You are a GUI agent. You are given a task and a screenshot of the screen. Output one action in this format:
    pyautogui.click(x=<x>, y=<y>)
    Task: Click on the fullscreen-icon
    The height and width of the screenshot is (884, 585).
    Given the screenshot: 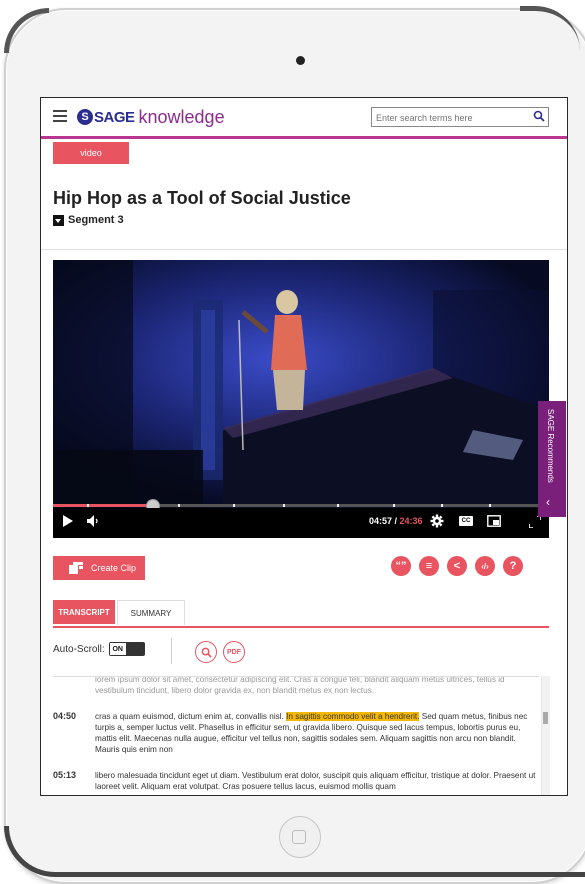 What is the action you would take?
    pyautogui.click(x=535, y=522)
    